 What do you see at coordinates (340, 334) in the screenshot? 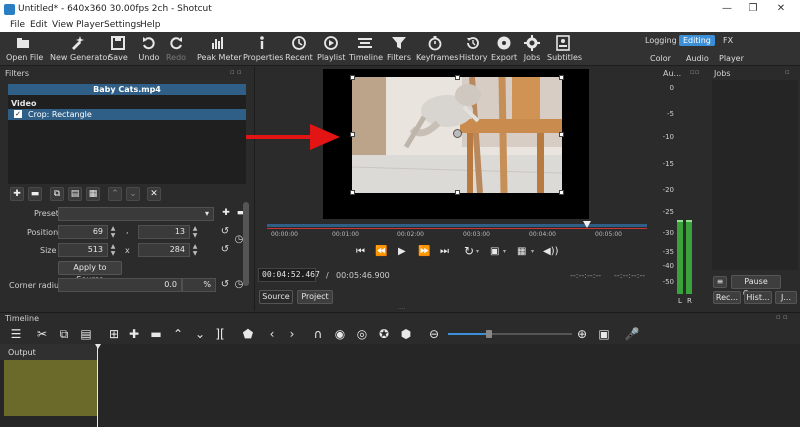
I see `scrub-eye-icon: ◉` at bounding box center [340, 334].